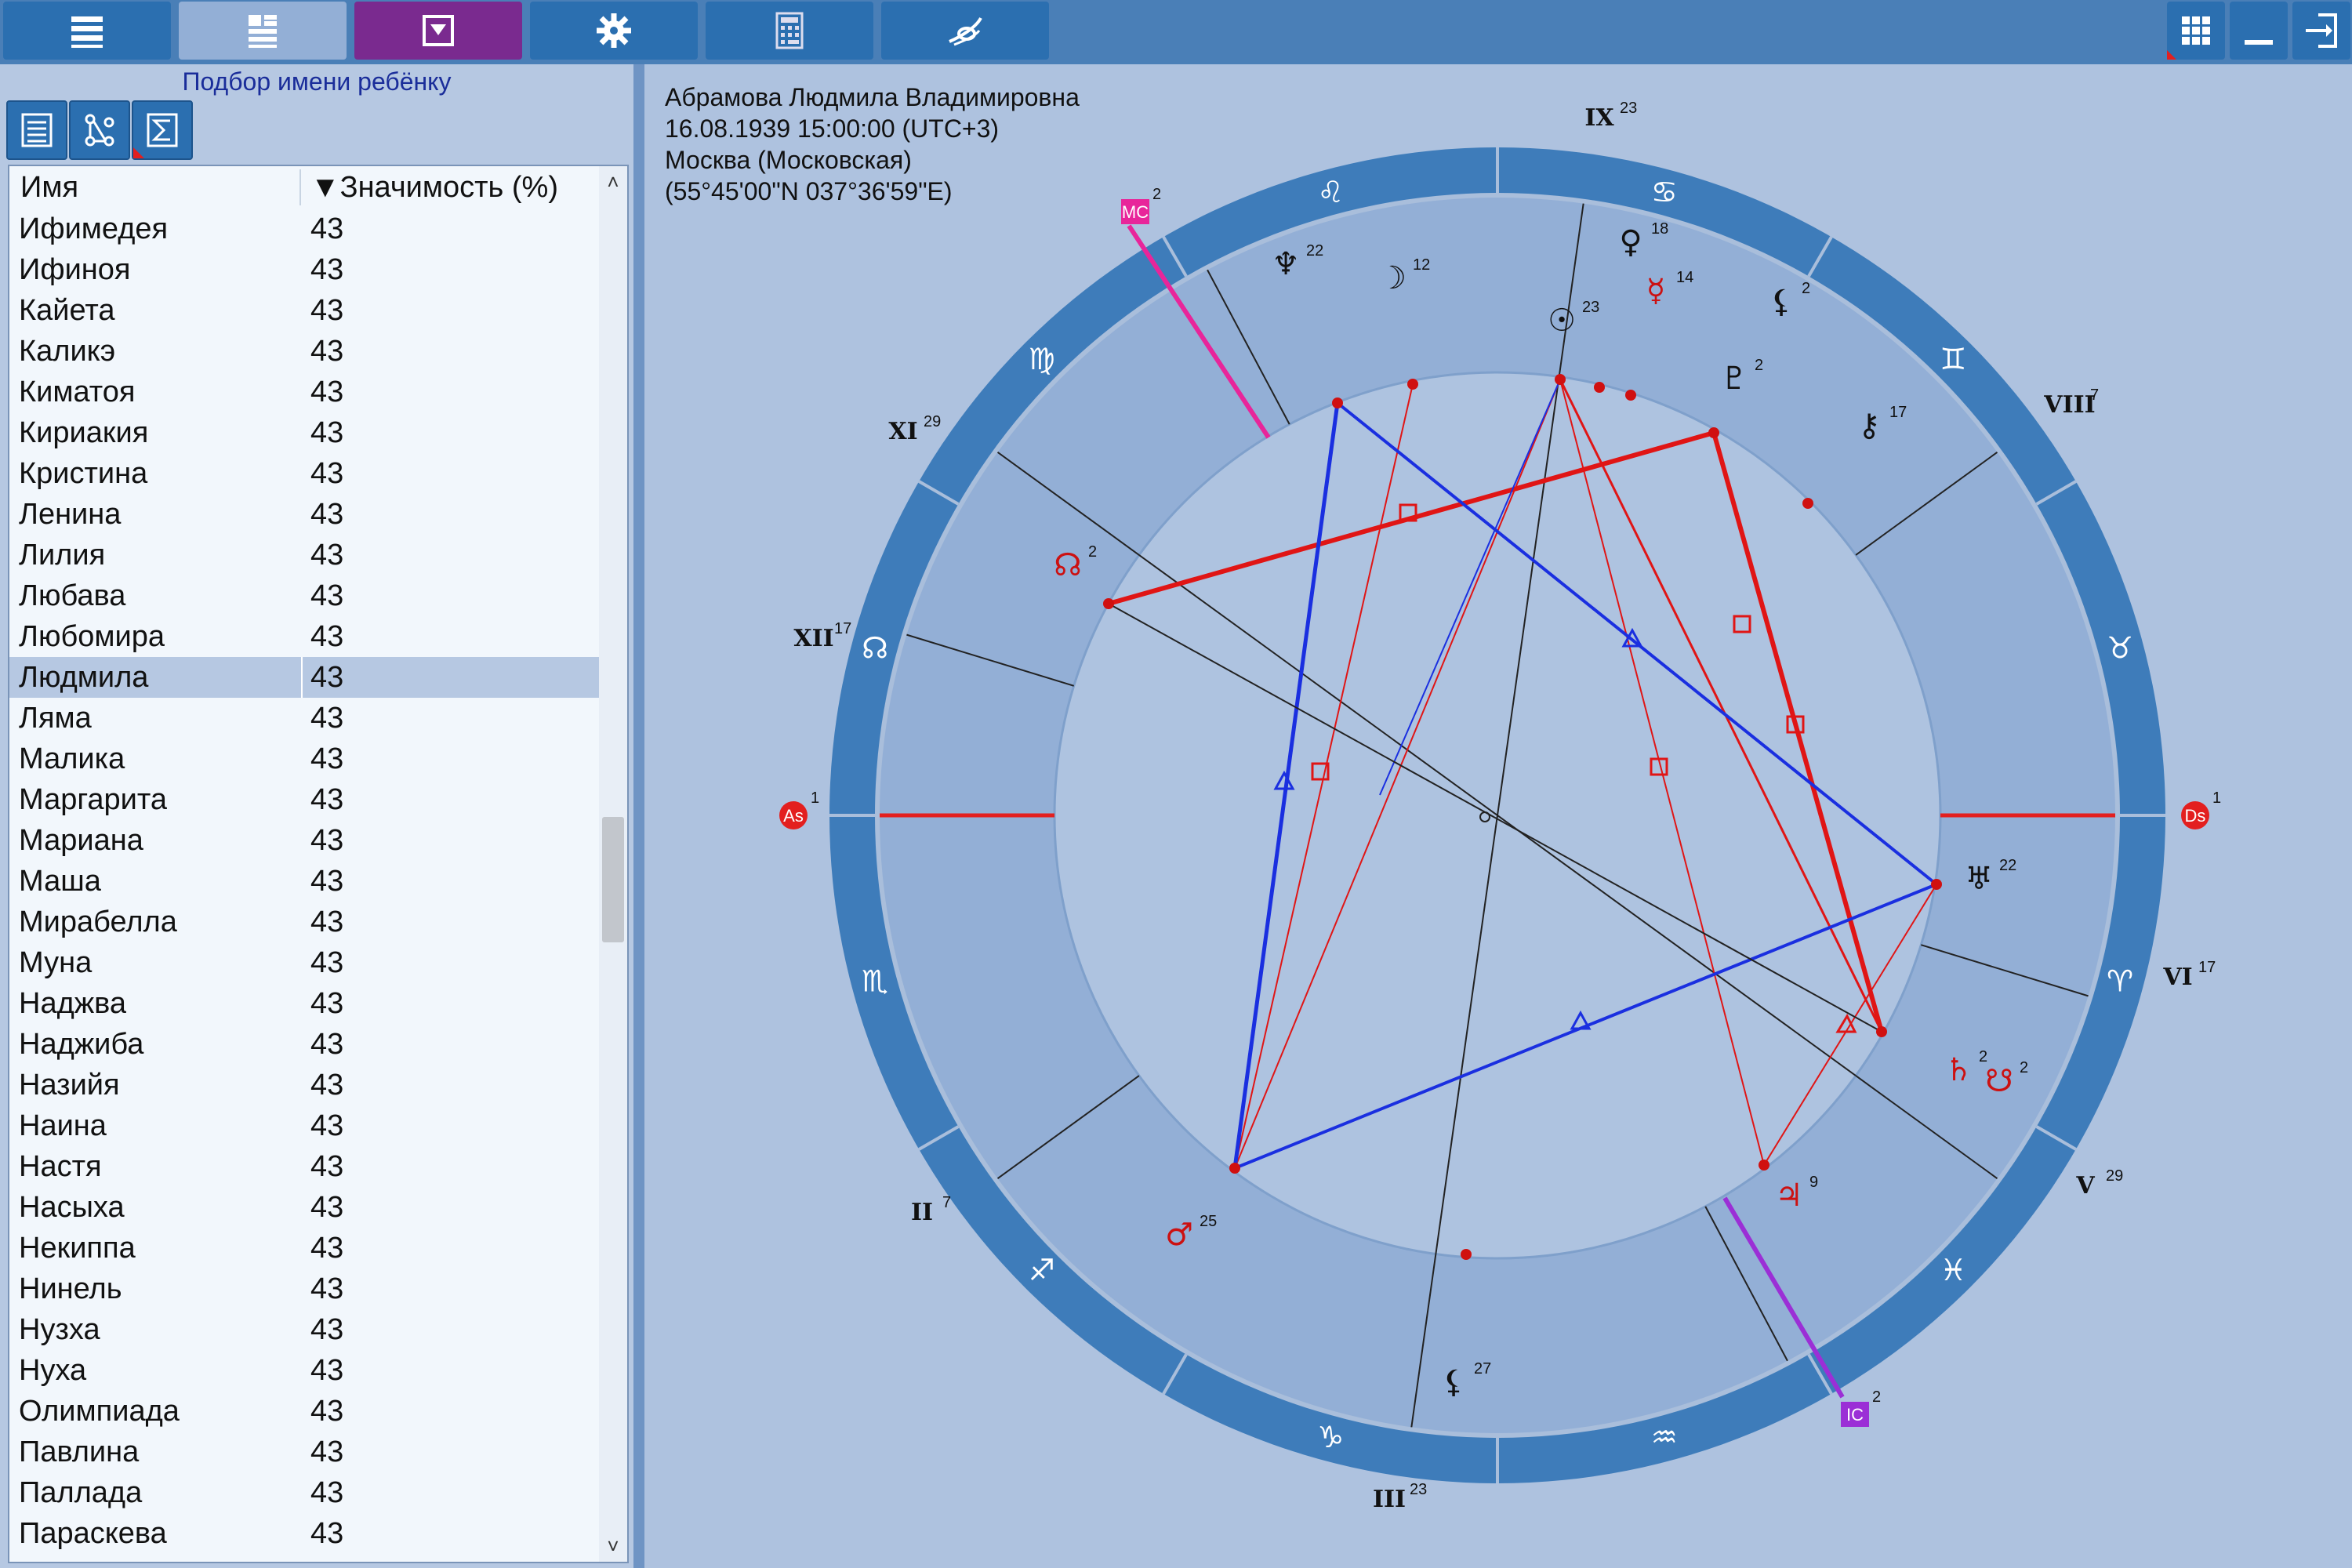  Describe the element at coordinates (53, 1370) in the screenshot. I see `row-name: Нуха` at that location.